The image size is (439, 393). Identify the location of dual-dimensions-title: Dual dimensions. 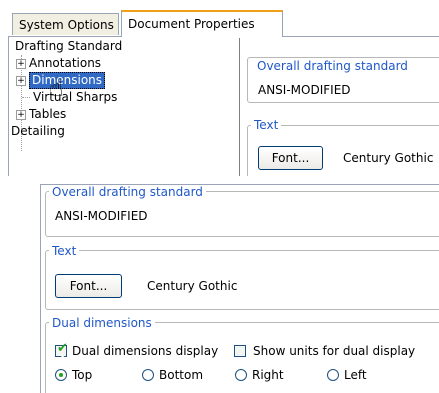
(102, 323).